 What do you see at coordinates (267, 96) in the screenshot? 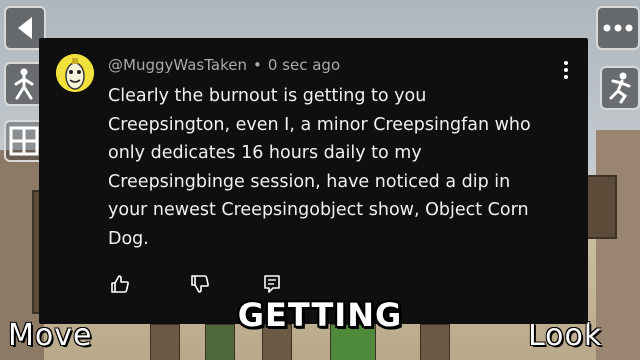
I see `comment-line: Clearly the burnout is getting to you` at bounding box center [267, 96].